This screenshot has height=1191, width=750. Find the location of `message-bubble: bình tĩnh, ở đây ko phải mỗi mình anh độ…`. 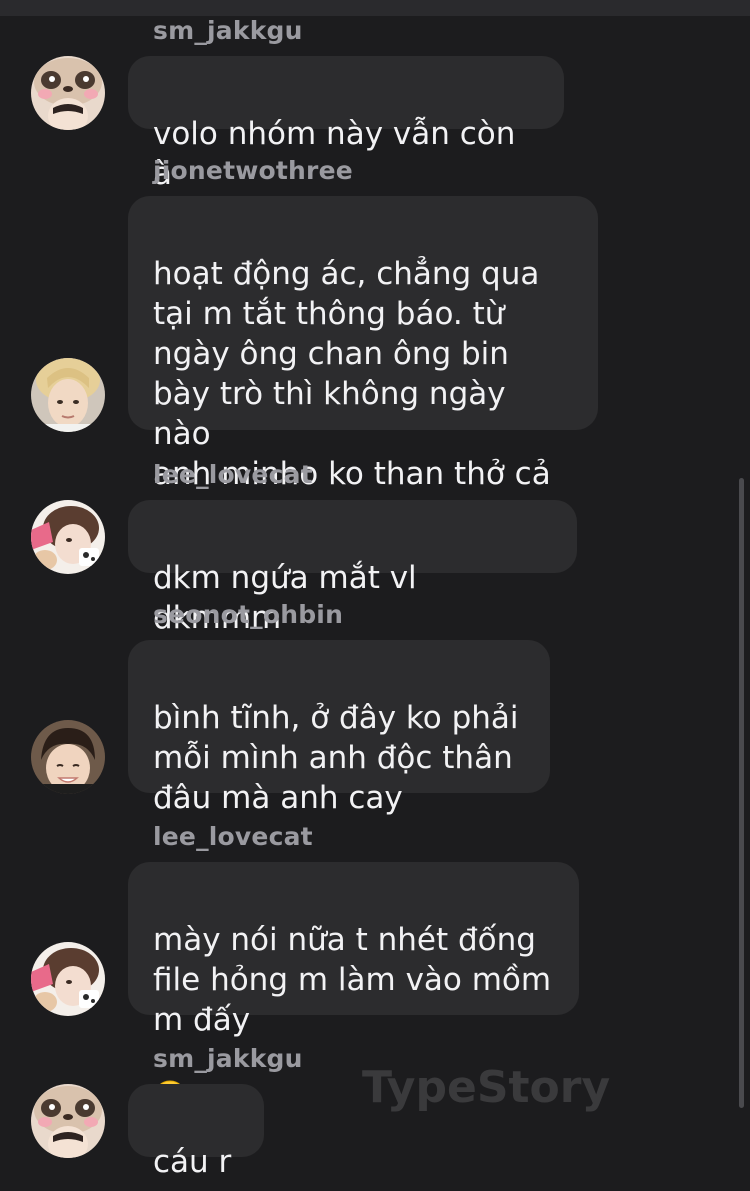

message-bubble: bình tĩnh, ở đây ko phải mỗi mình anh độ… is located at coordinates (339, 728).